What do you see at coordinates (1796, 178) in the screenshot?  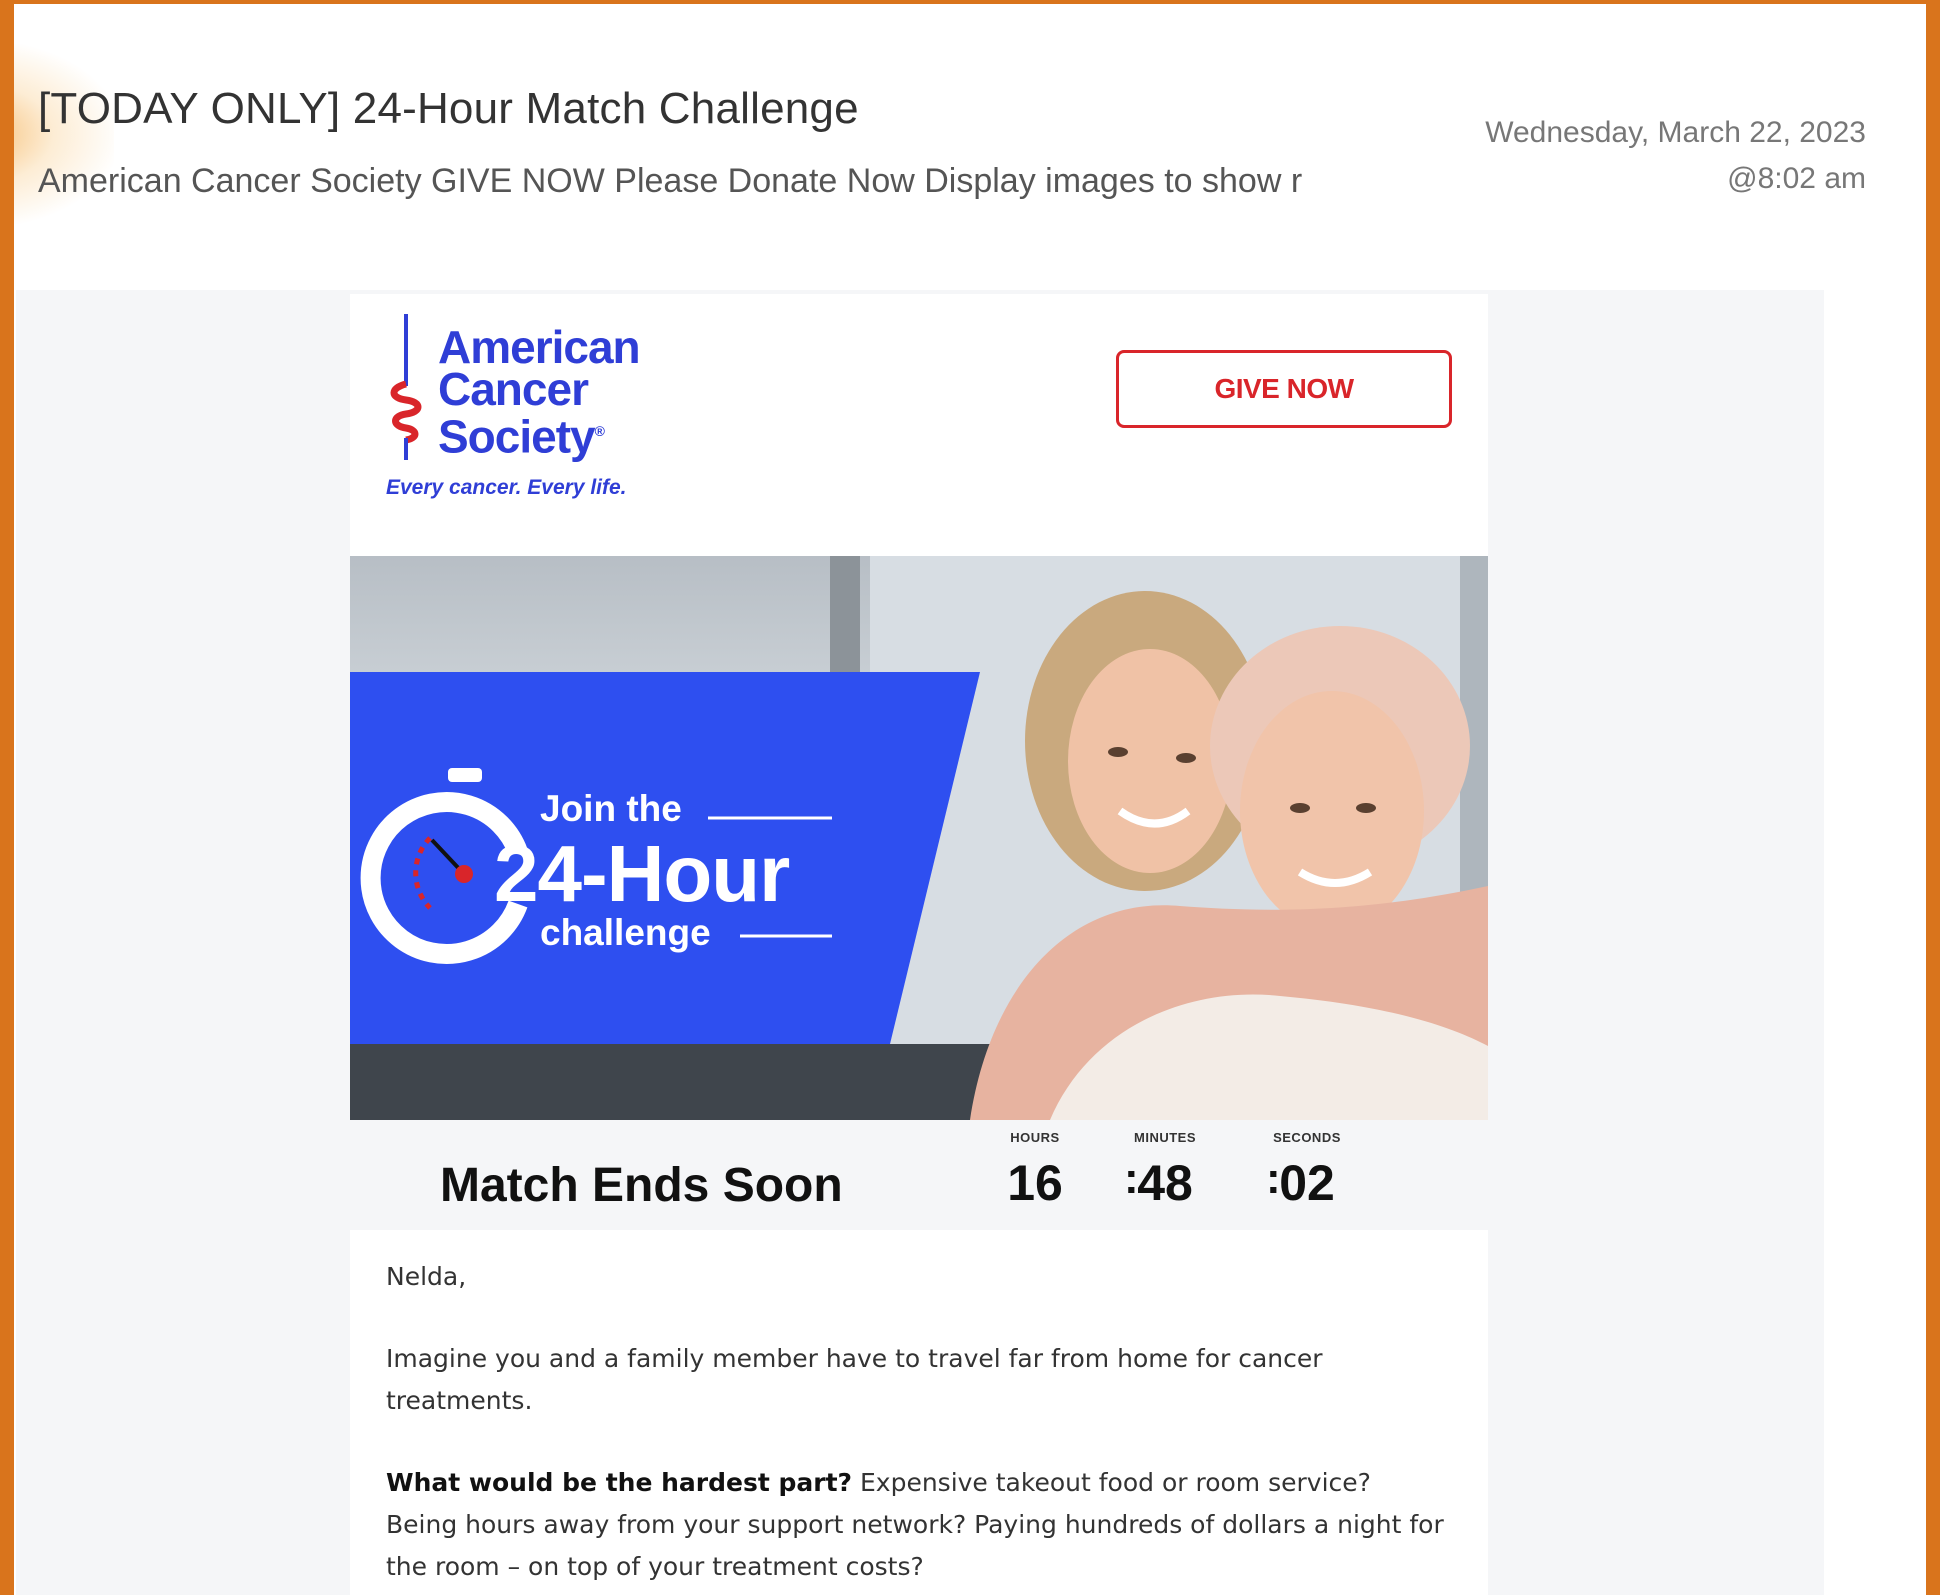 I see `email-date-time: @8:02 am` at bounding box center [1796, 178].